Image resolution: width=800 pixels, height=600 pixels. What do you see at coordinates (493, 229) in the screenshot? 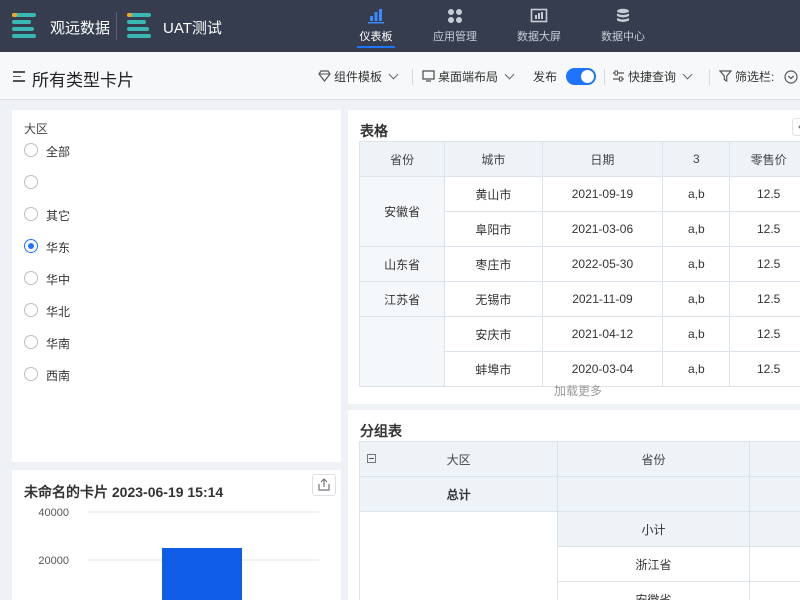
I see `city-cell: 阜阳市` at bounding box center [493, 229].